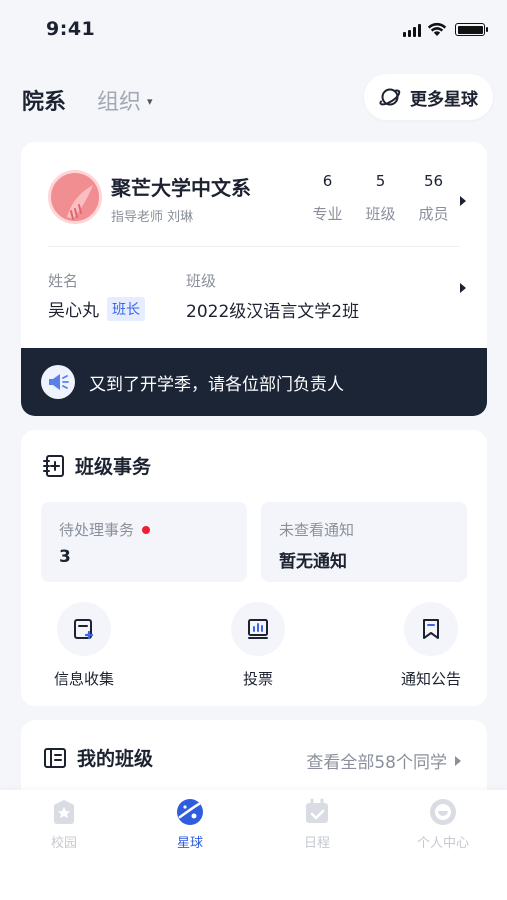  What do you see at coordinates (258, 629) in the screenshot?
I see `vote-icon` at bounding box center [258, 629].